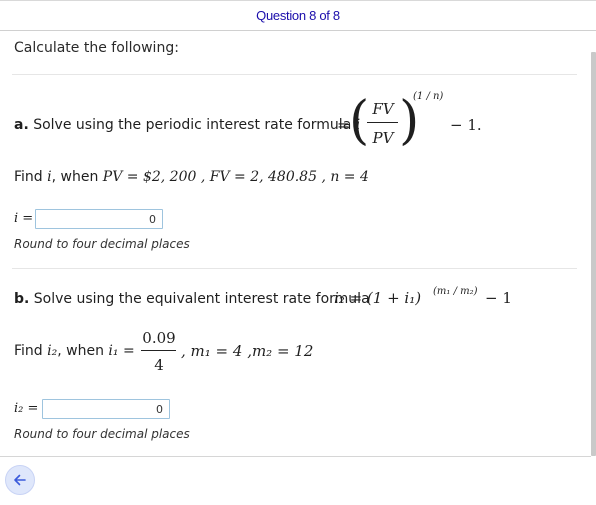 The height and width of the screenshot is (505, 596). Describe the element at coordinates (121, 351) in the screenshot. I see `i1-equals: i₁ =` at that location.